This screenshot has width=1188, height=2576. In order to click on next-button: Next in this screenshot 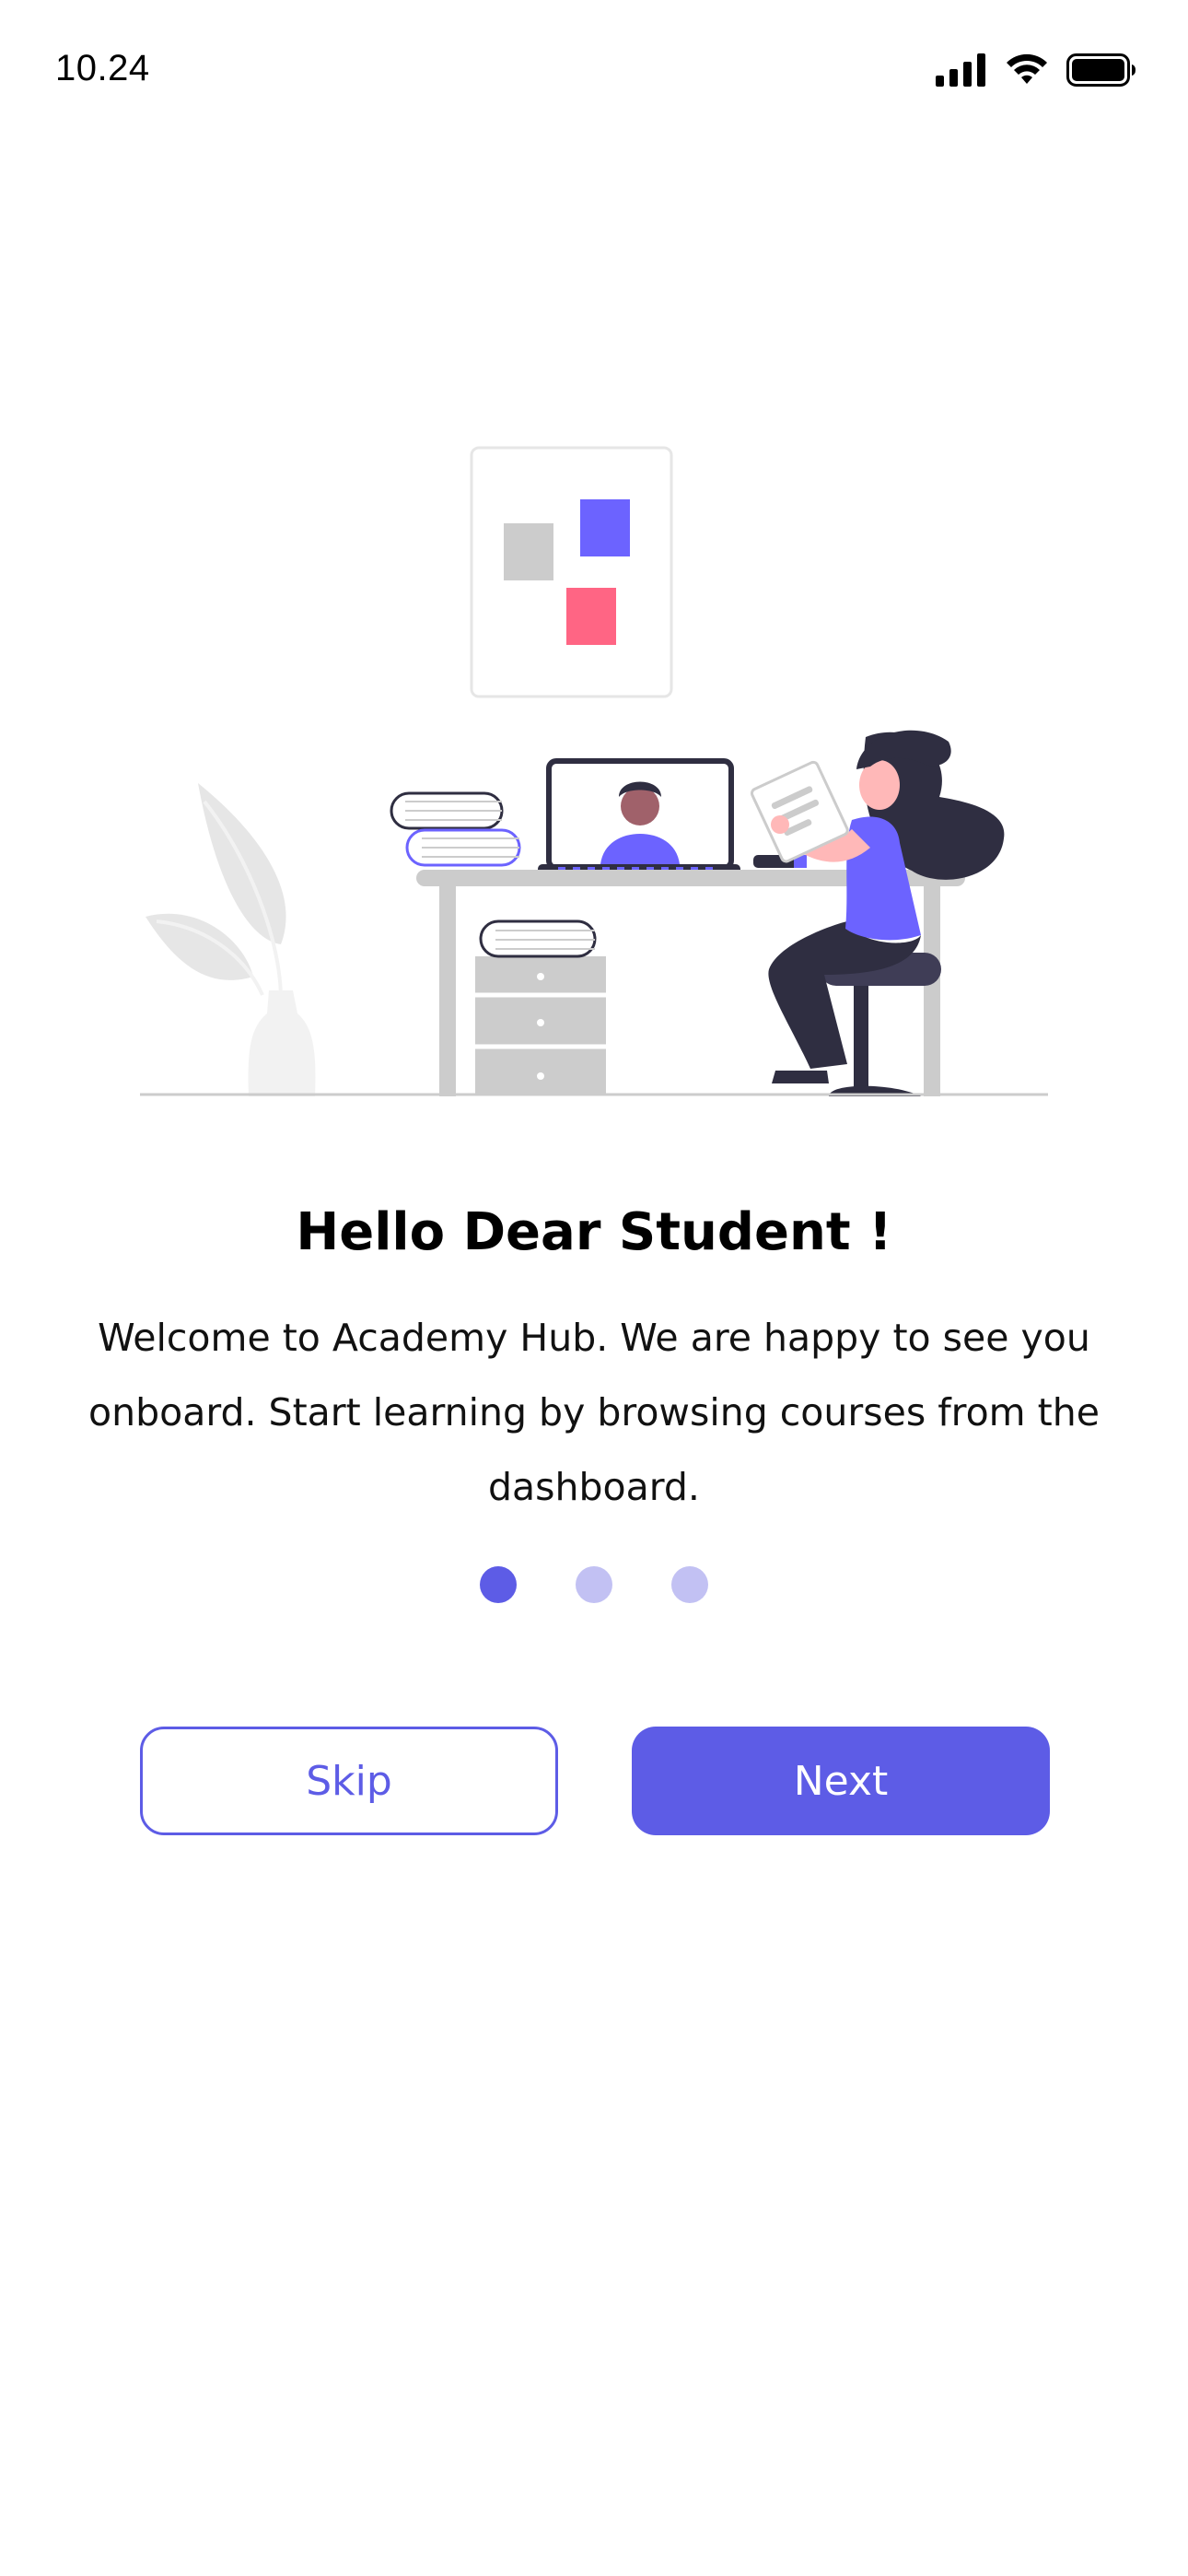, I will do `click(841, 1781)`.